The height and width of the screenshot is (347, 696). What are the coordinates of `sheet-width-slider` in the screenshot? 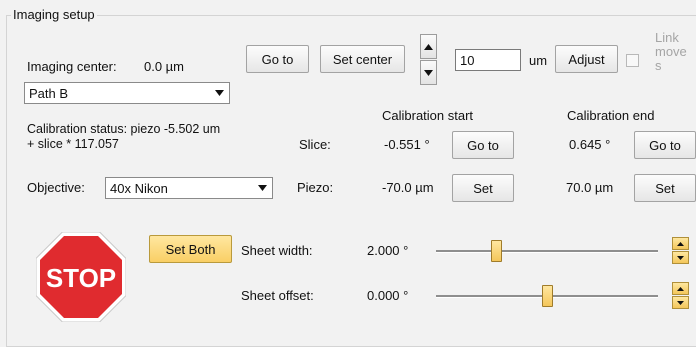 It's located at (547, 251).